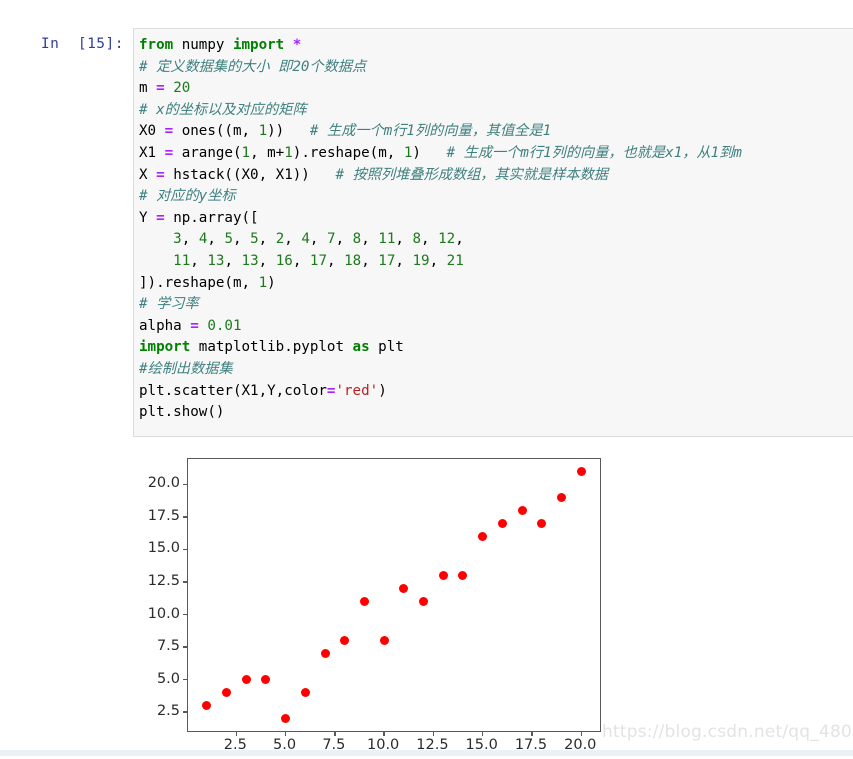 The width and height of the screenshot is (853, 759). Describe the element at coordinates (254, 174) in the screenshot. I see `code-token: hstack((X0, X1))` at that location.